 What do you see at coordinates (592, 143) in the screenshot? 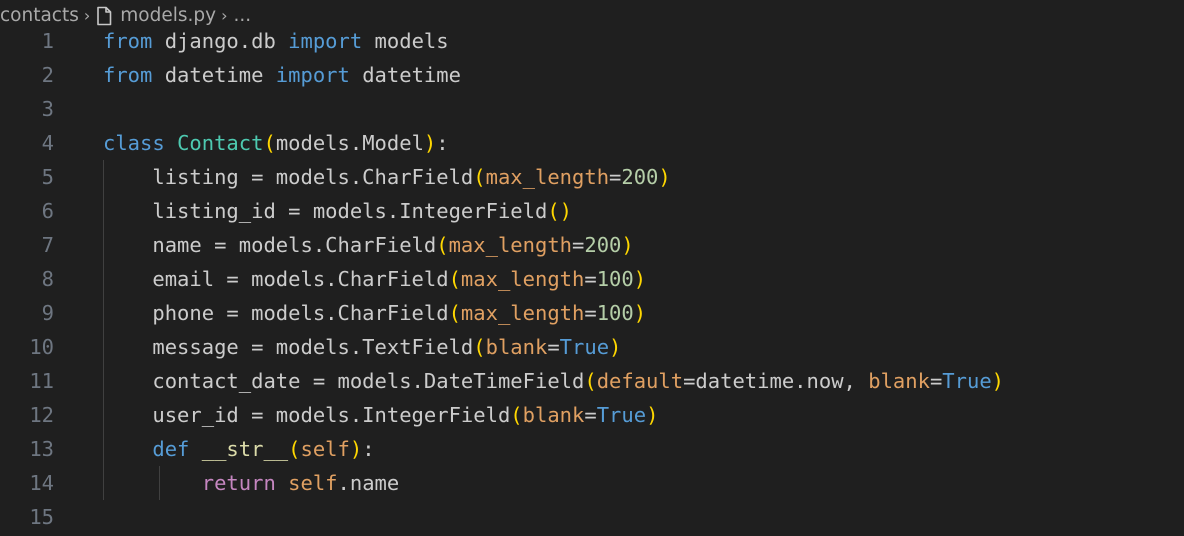
I see `code-line: 4 class Contact(models.Model):` at bounding box center [592, 143].